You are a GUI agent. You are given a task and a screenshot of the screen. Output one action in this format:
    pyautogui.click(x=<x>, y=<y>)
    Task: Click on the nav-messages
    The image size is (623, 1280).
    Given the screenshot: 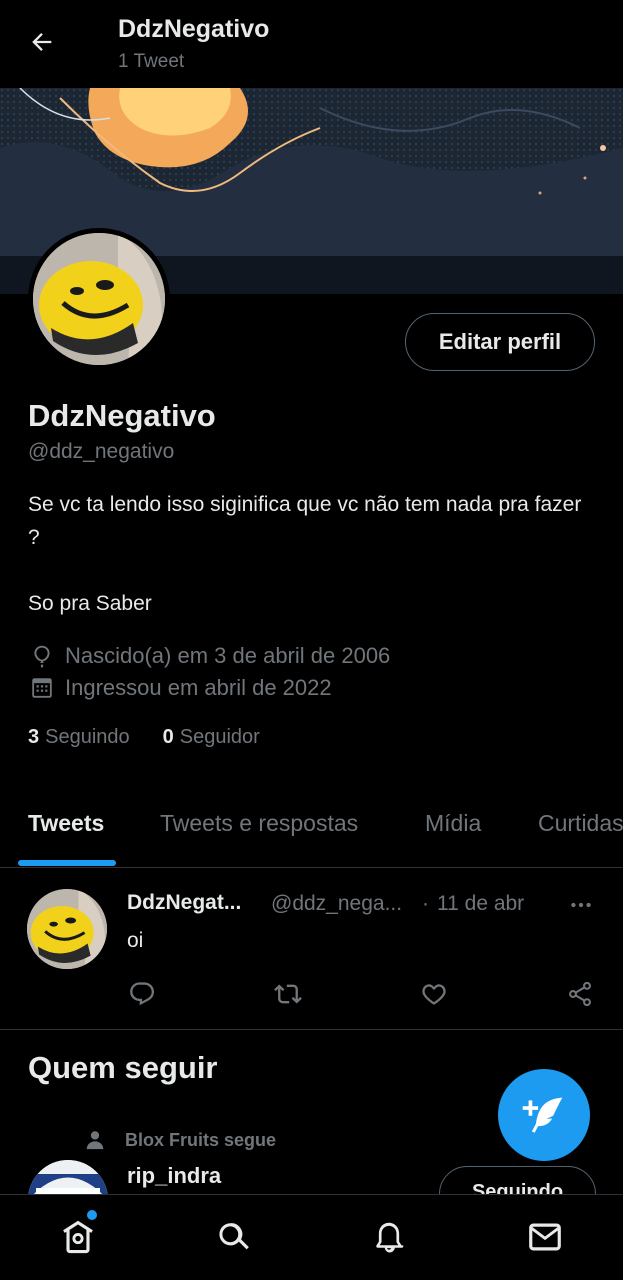 What is the action you would take?
    pyautogui.click(x=545, y=1237)
    